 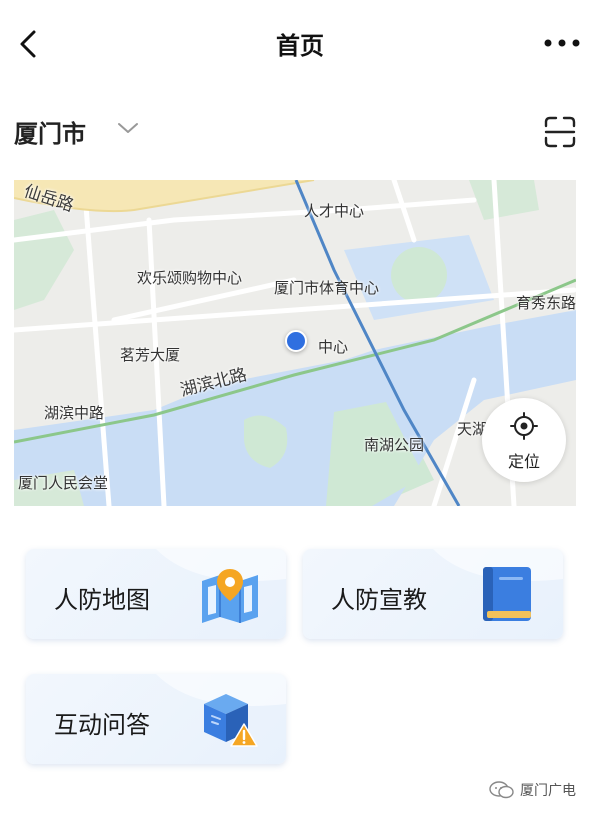 I want to click on more-button, so click(x=562, y=43).